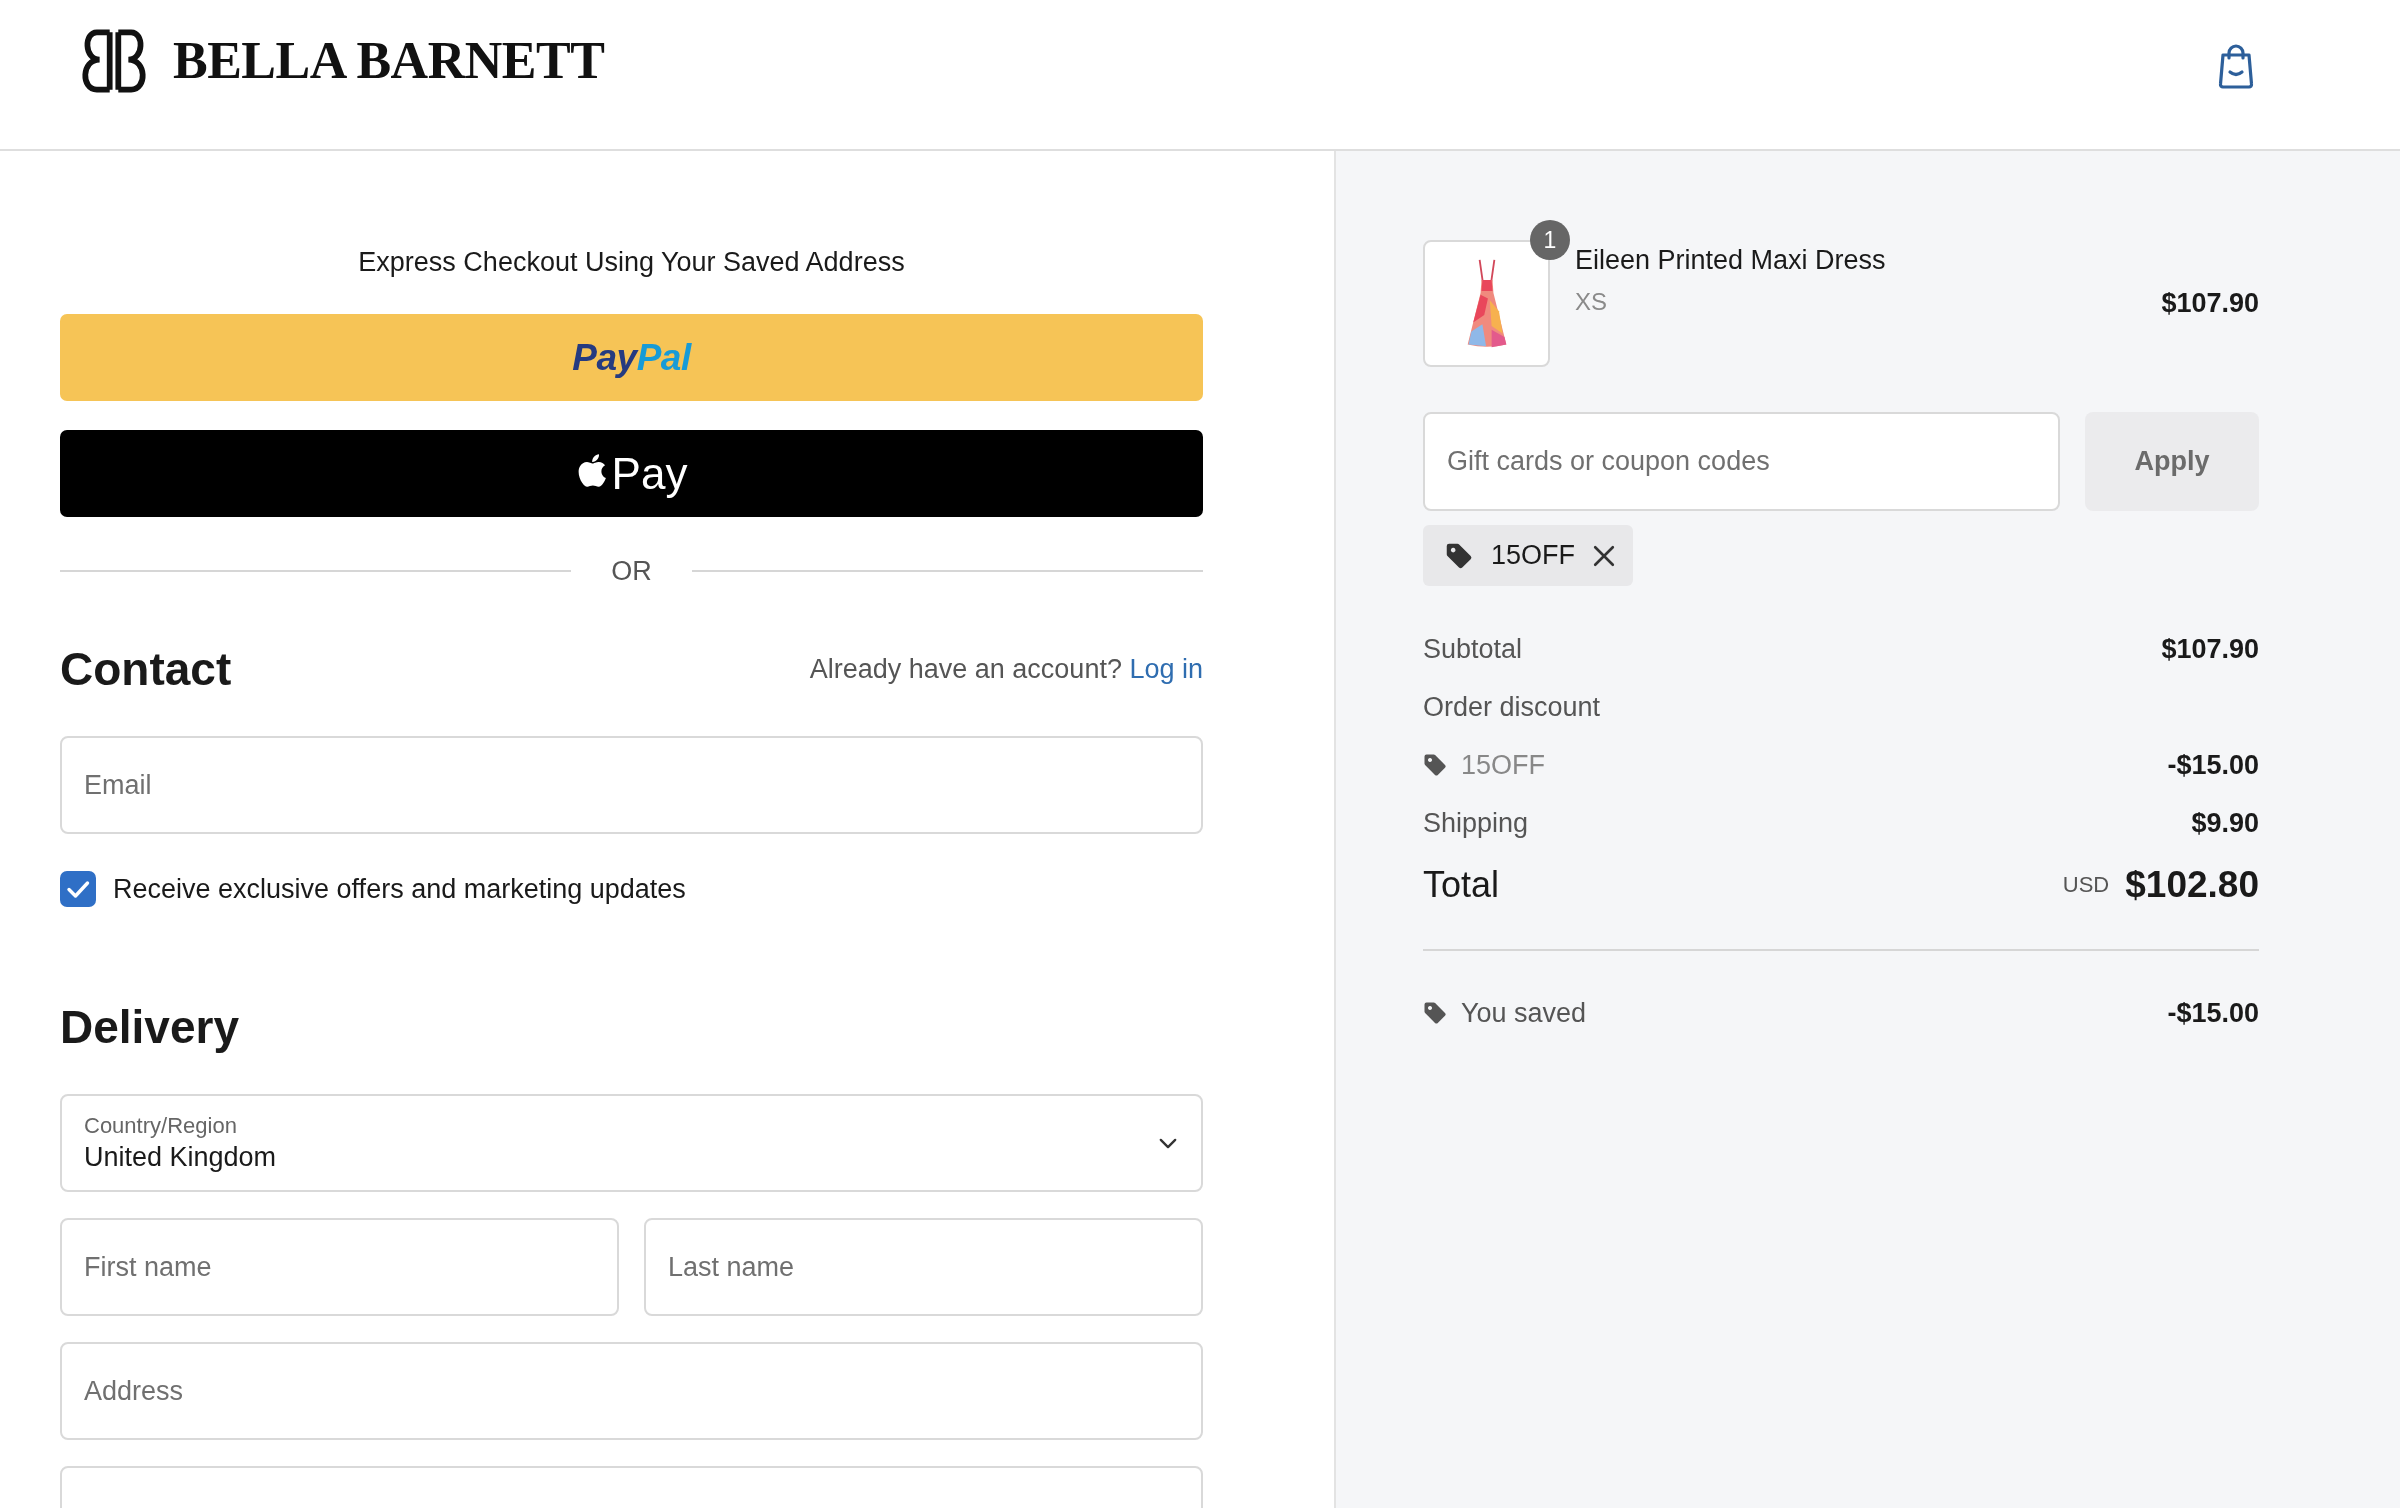  I want to click on brand-name: BELLA BARNETT, so click(389, 61).